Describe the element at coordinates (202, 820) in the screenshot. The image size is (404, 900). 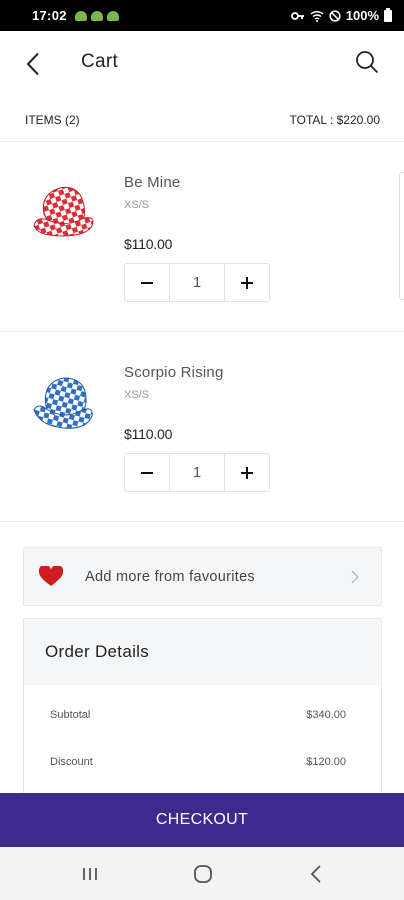
I see `checkout-button: CHECKOUT` at that location.